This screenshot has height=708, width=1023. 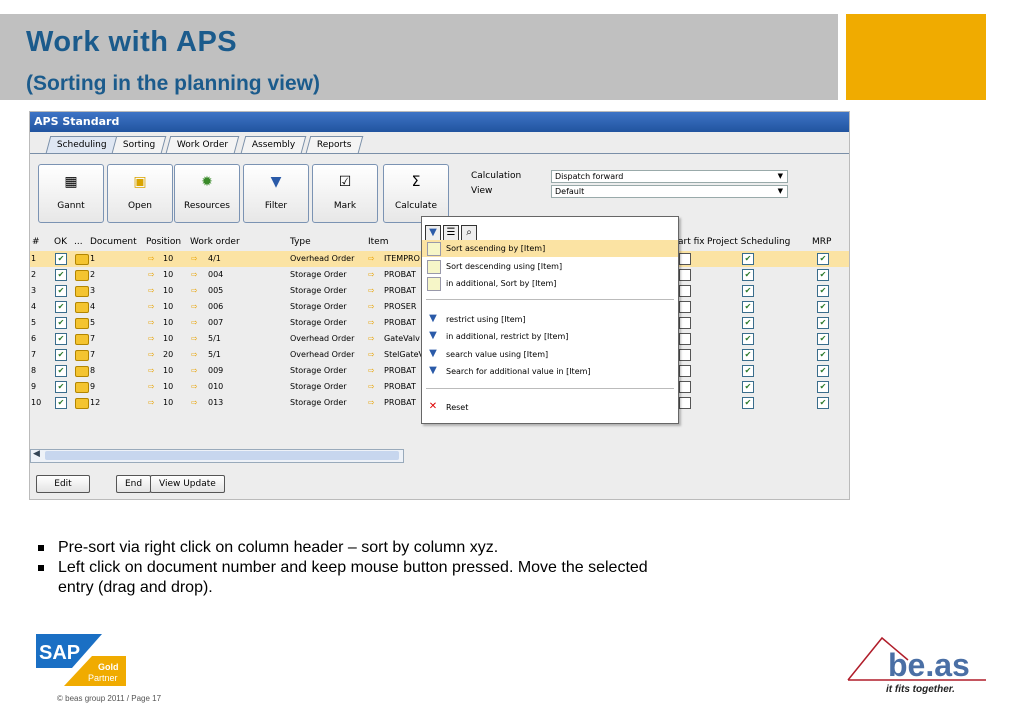 I want to click on col-header-mrp: MRP, so click(x=821, y=242).